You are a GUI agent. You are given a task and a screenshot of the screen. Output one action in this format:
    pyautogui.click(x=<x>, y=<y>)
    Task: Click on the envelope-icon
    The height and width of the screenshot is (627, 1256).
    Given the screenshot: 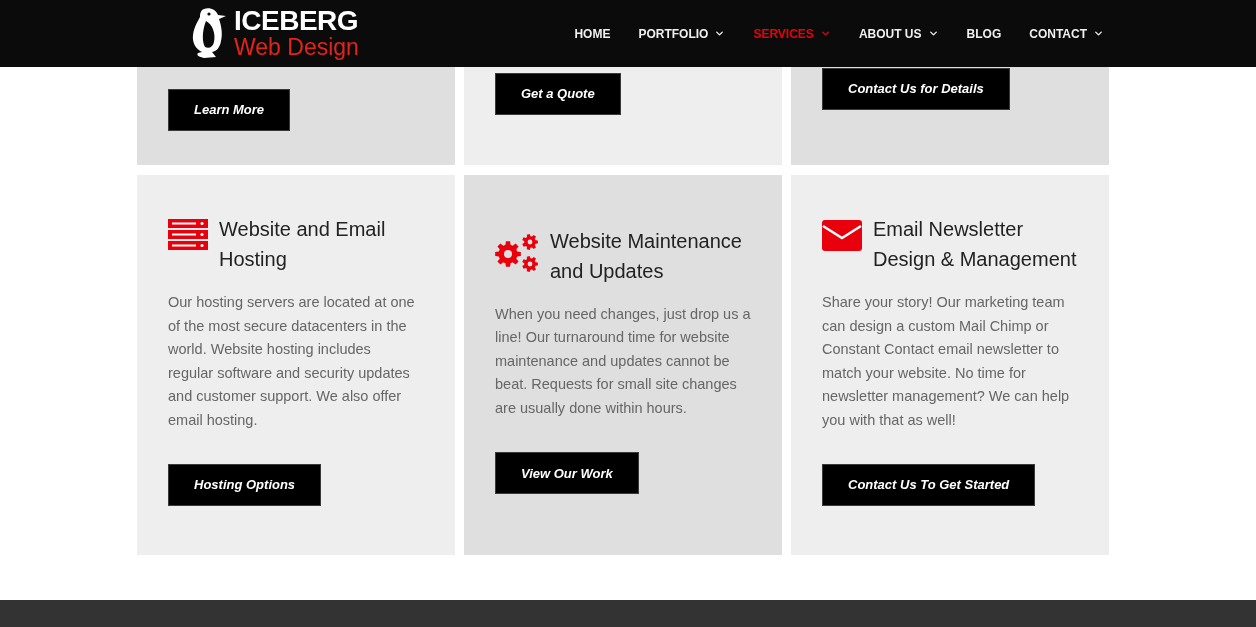 What is the action you would take?
    pyautogui.click(x=842, y=235)
    